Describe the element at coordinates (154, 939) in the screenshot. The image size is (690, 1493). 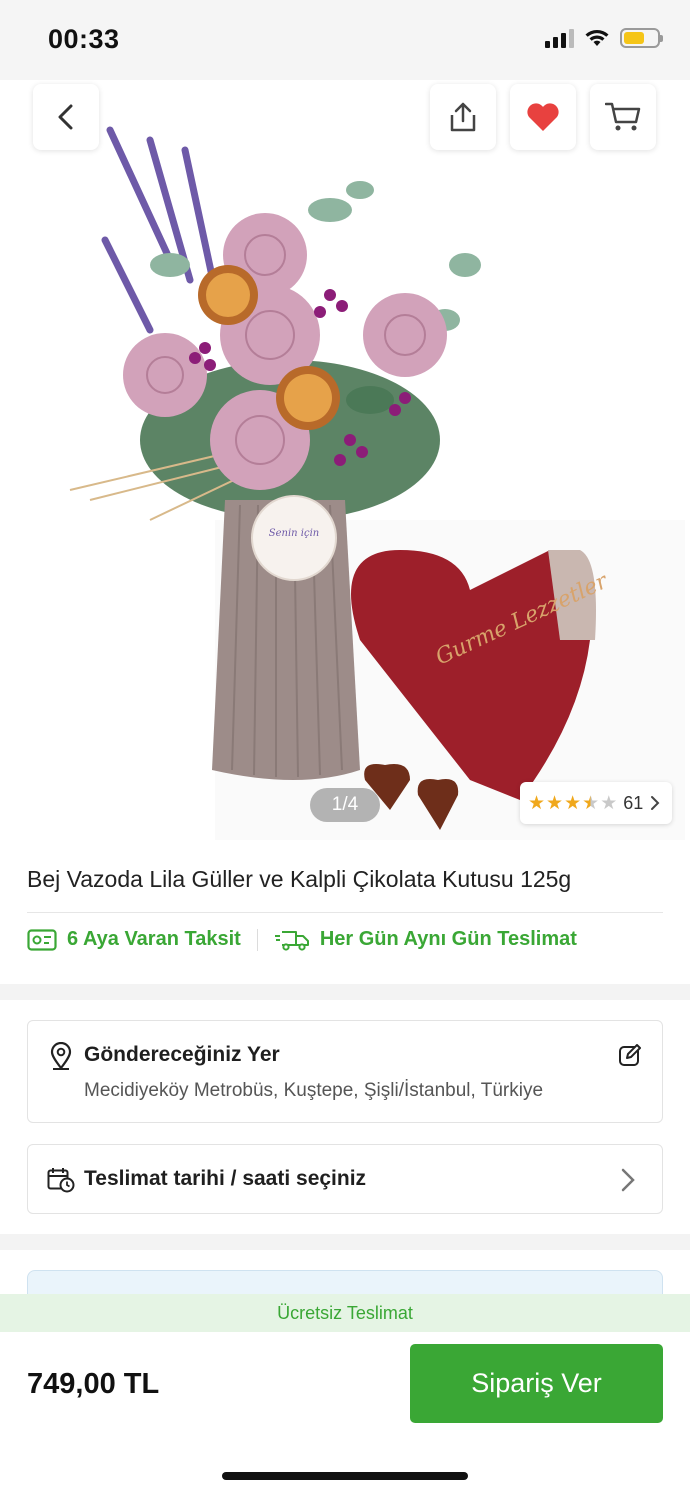
I see `perk-installment-label: 6 Aya Varan Taksit` at that location.